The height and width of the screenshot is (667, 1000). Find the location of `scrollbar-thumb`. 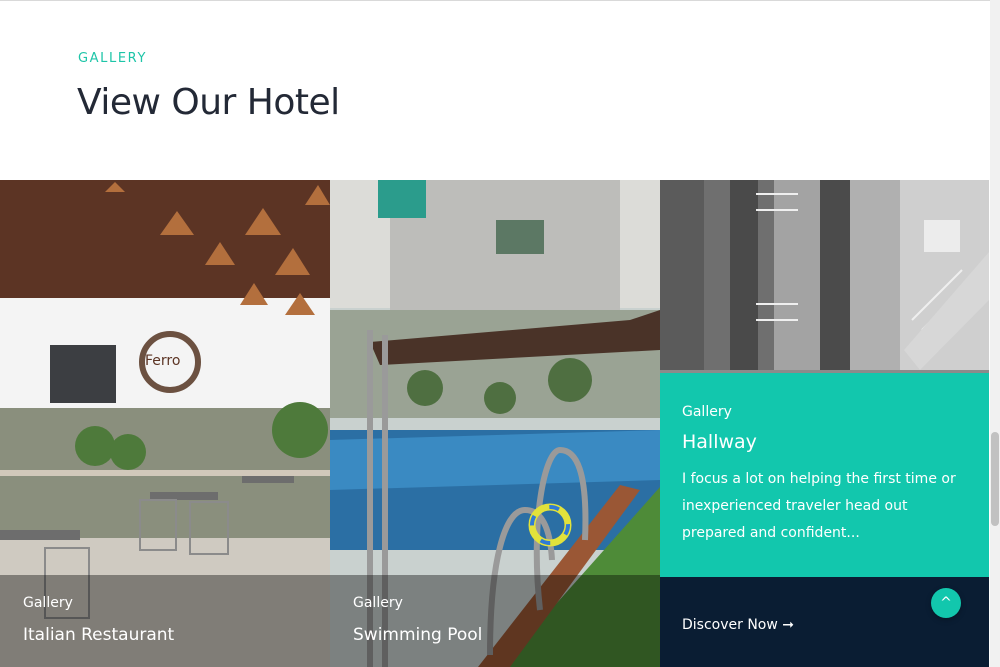

scrollbar-thumb is located at coordinates (995, 479).